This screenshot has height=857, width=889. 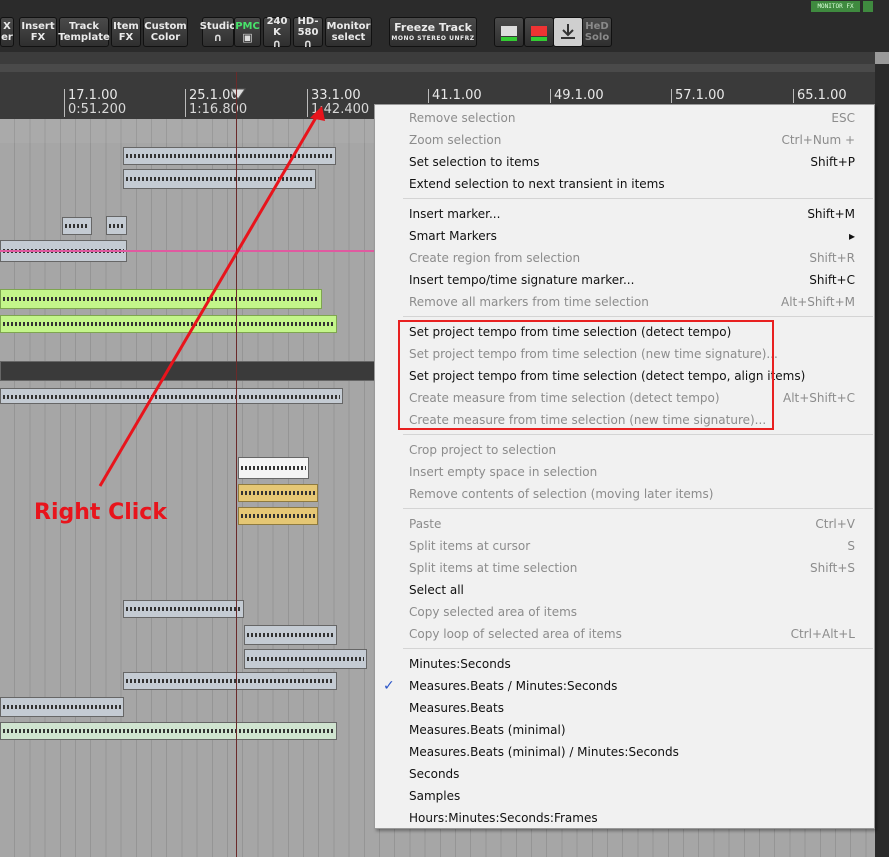 I want to click on automation-envelope-line, so click(x=187, y=251).